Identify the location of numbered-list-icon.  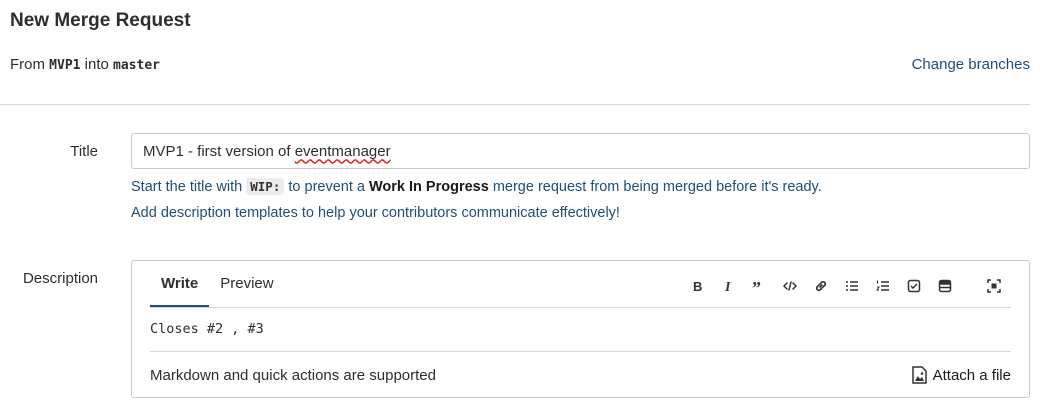
(882, 286).